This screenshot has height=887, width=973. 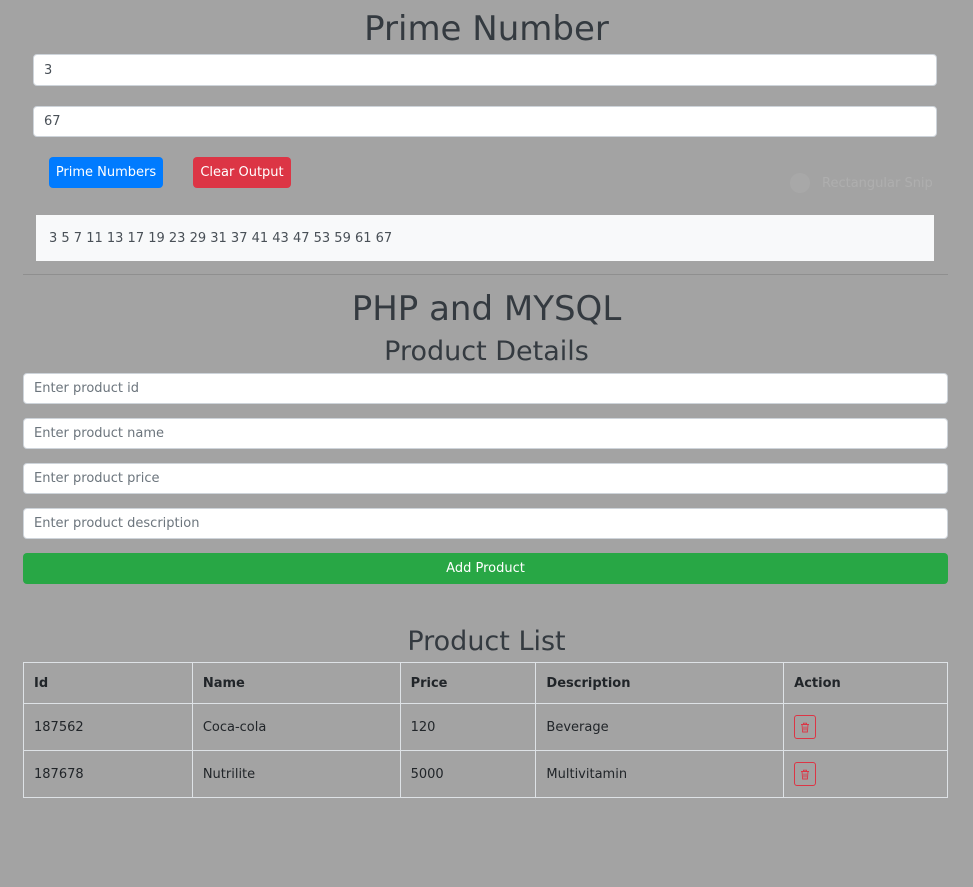 I want to click on table-row: 187562 Coca-cola 120 Beverage, so click(x=485, y=727).